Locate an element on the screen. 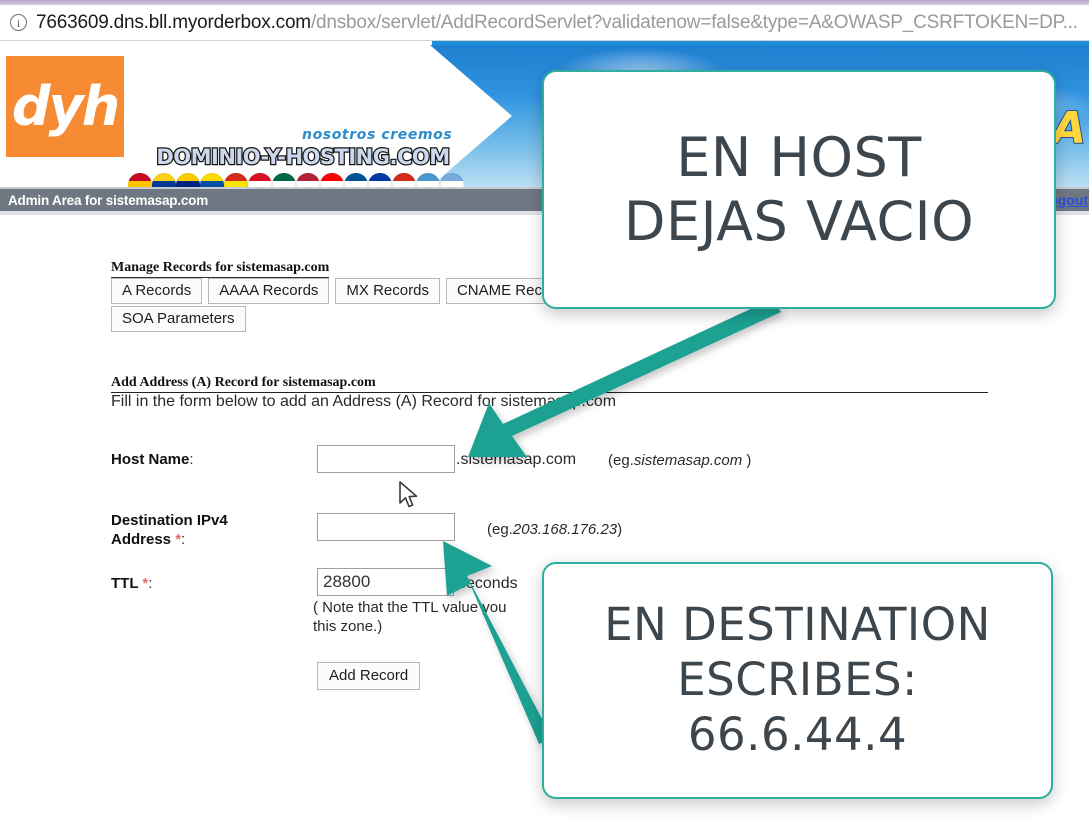  host-name-label: Host Name: is located at coordinates (152, 459).